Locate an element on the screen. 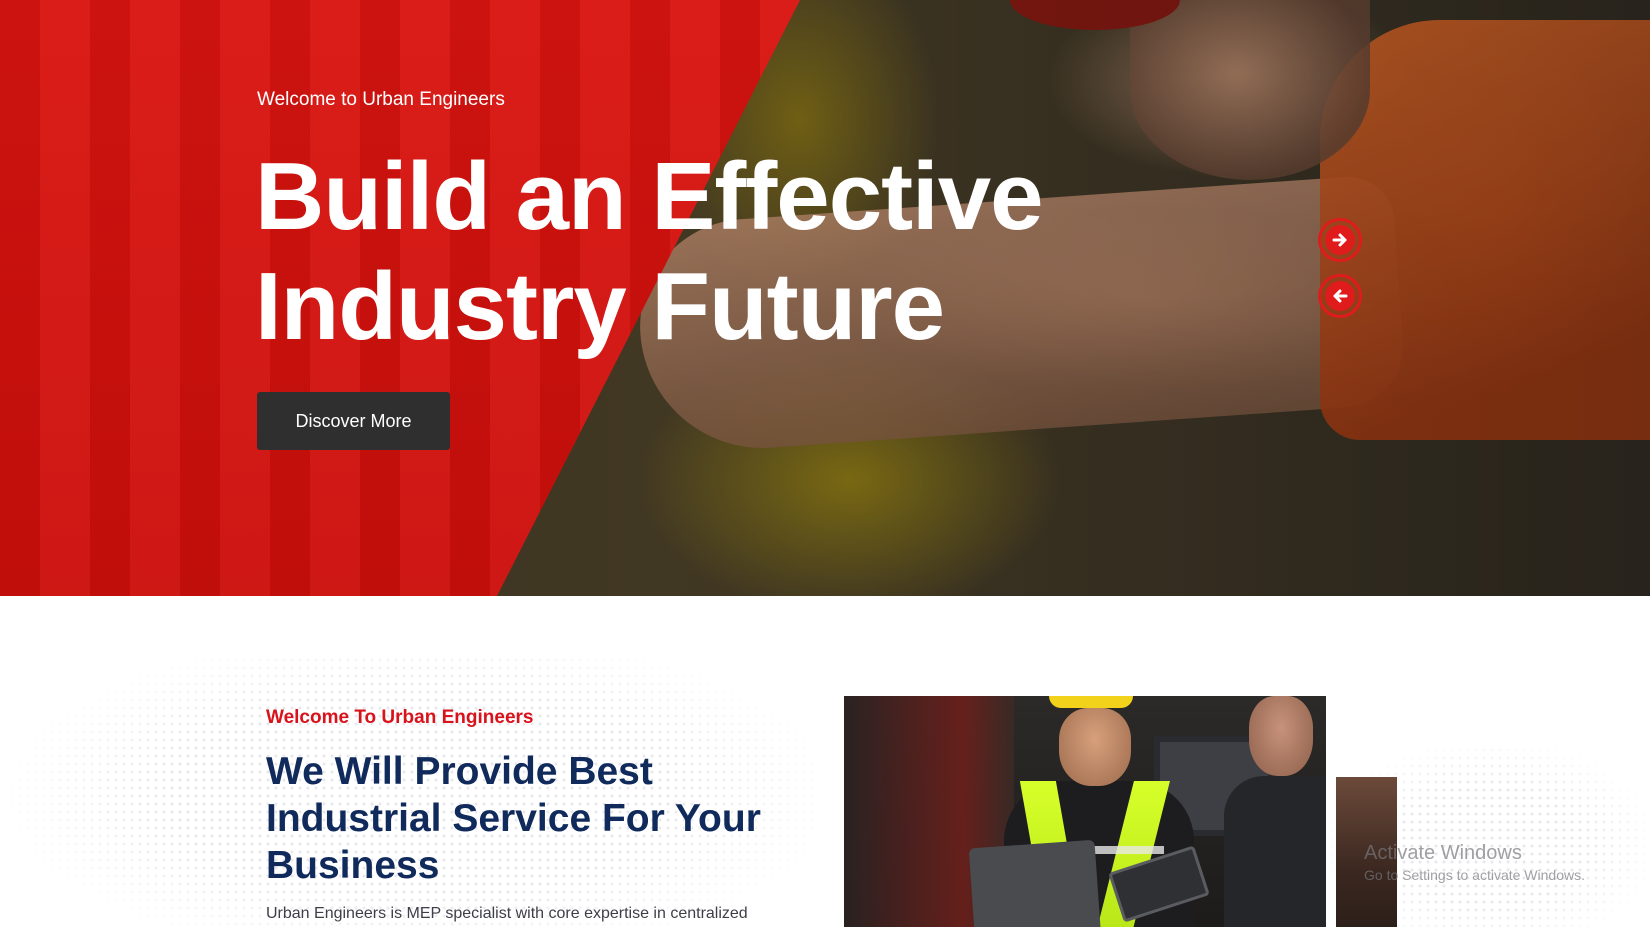 The width and height of the screenshot is (1650, 927). arrow-left-circle-icon is located at coordinates (1340, 296).